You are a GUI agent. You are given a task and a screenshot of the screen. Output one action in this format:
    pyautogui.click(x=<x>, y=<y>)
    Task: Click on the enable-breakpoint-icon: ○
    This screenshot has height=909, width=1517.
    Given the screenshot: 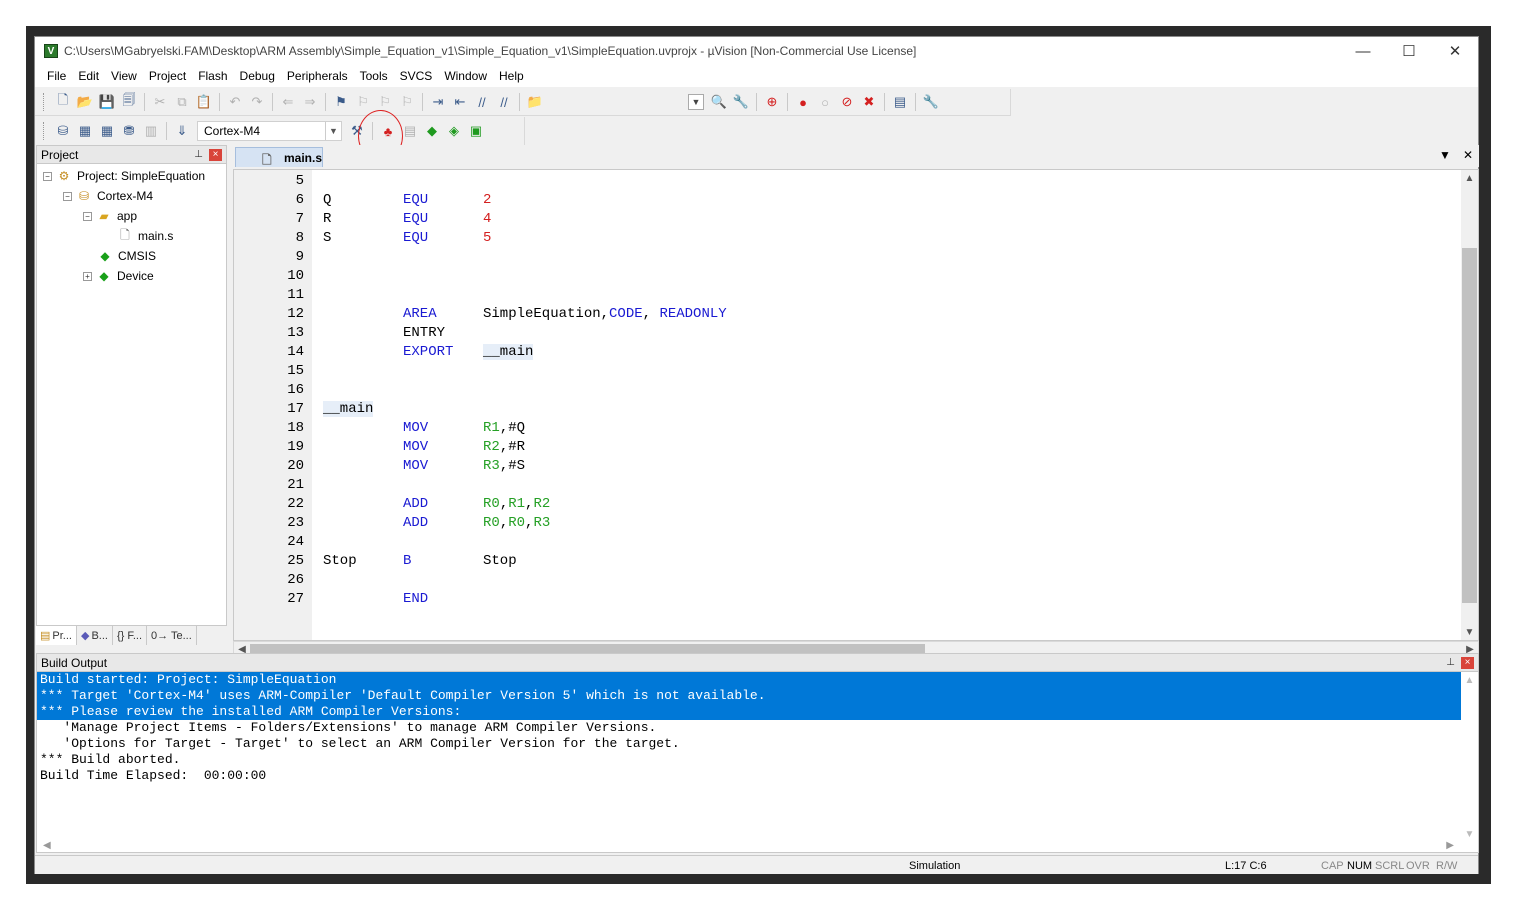 What is the action you would take?
    pyautogui.click(x=825, y=102)
    